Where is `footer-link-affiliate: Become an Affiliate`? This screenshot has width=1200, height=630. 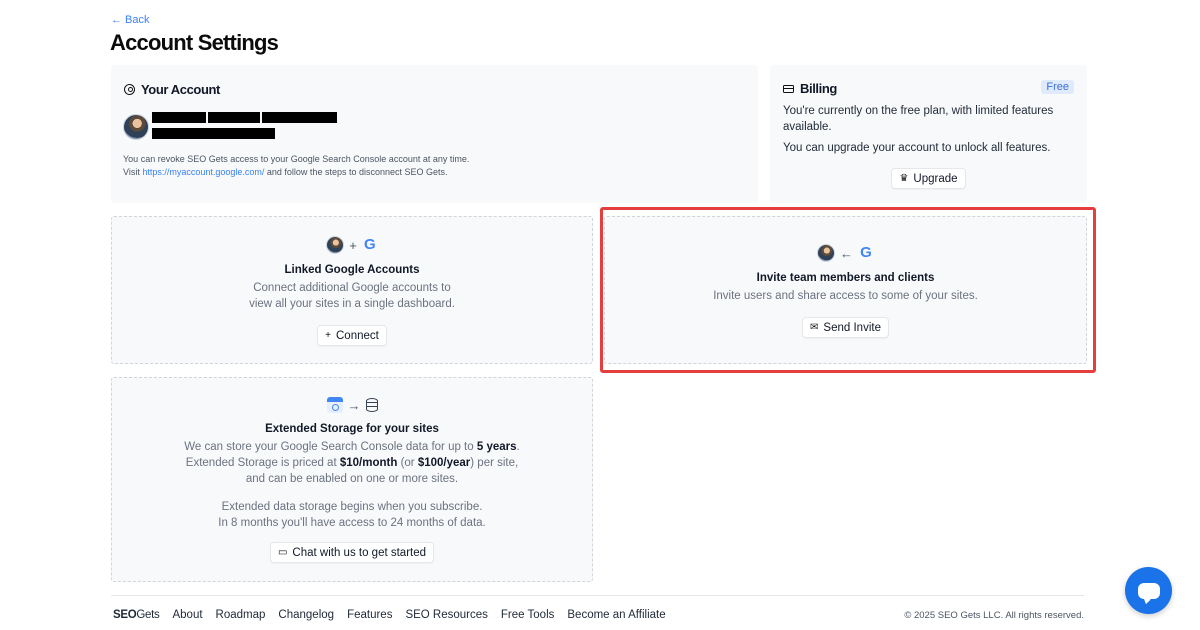 footer-link-affiliate: Become an Affiliate is located at coordinates (616, 615).